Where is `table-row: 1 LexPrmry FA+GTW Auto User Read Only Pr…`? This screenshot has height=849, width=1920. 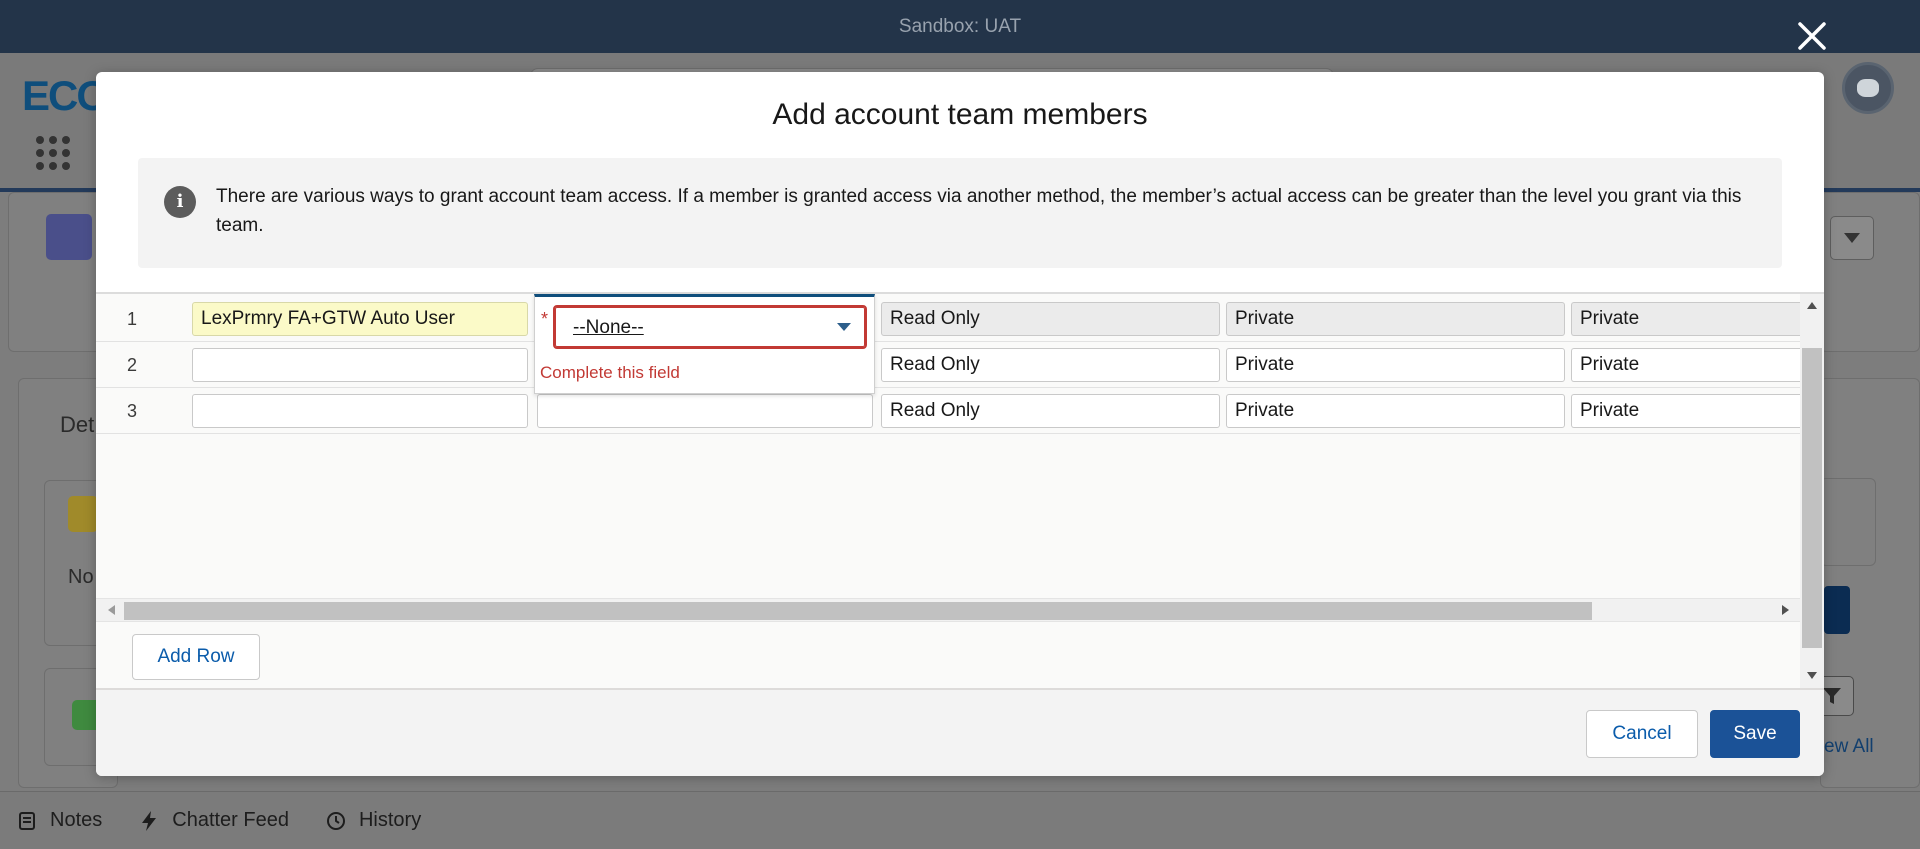 table-row: 1 LexPrmry FA+GTW Auto User Read Only Pr… is located at coordinates (948, 319).